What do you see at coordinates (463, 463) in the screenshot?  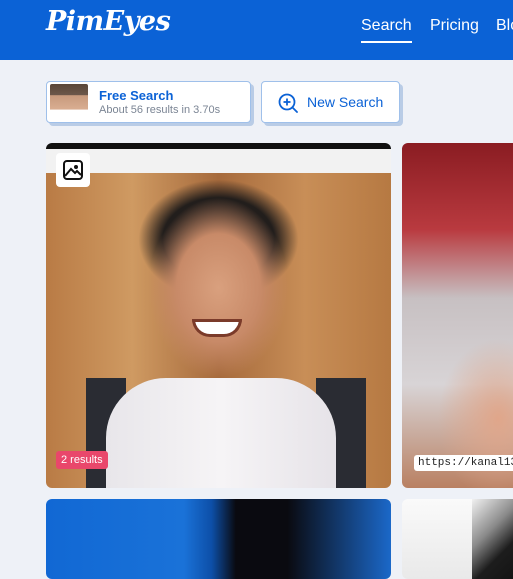 I see `source-url-label: https://kanal13.t` at bounding box center [463, 463].